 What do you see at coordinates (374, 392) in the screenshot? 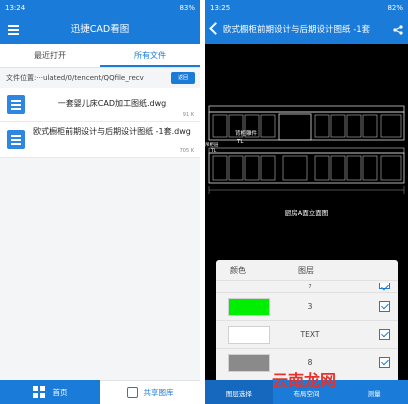
I see `nav-measure: 测量` at bounding box center [374, 392].